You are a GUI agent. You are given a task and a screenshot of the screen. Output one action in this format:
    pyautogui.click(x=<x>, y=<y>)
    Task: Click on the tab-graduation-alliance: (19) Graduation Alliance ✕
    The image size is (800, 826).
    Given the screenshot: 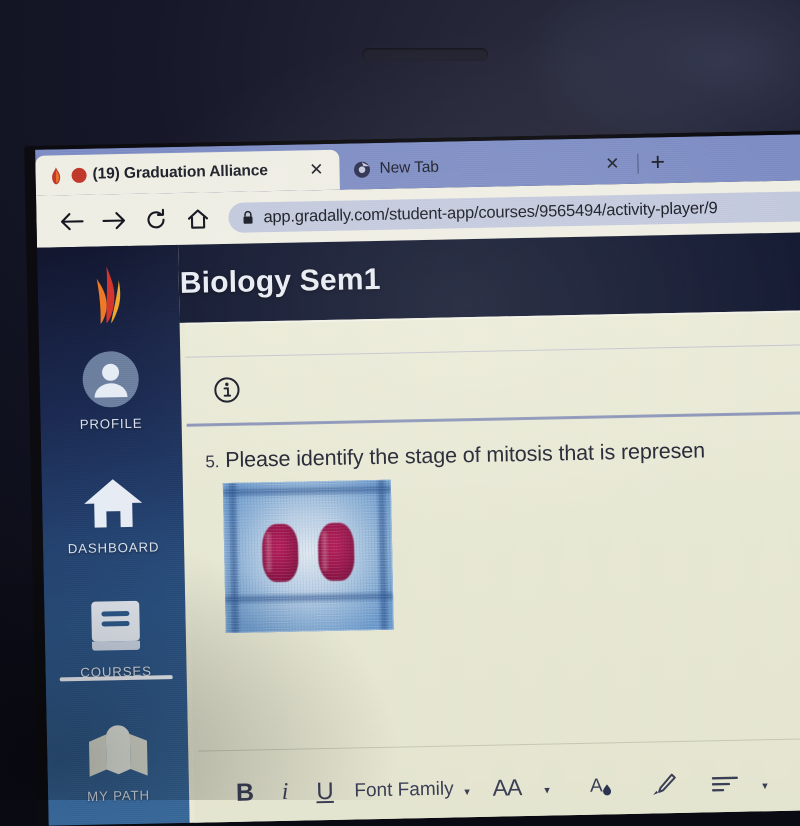 What is the action you would take?
    pyautogui.click(x=187, y=173)
    